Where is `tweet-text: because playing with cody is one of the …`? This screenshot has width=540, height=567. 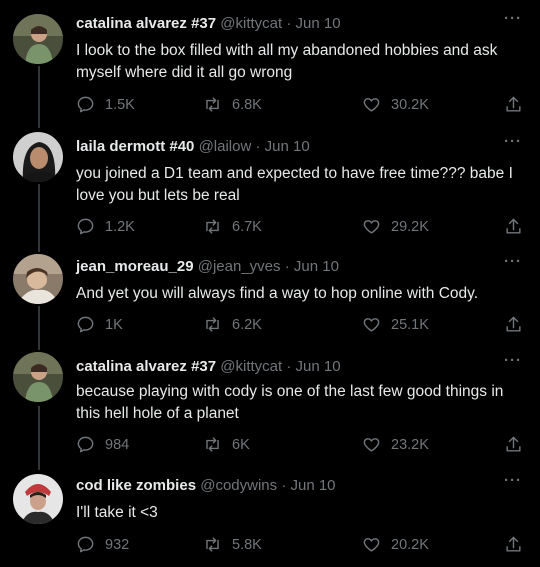 tweet-text: because playing with cody is one of the … is located at coordinates (290, 402).